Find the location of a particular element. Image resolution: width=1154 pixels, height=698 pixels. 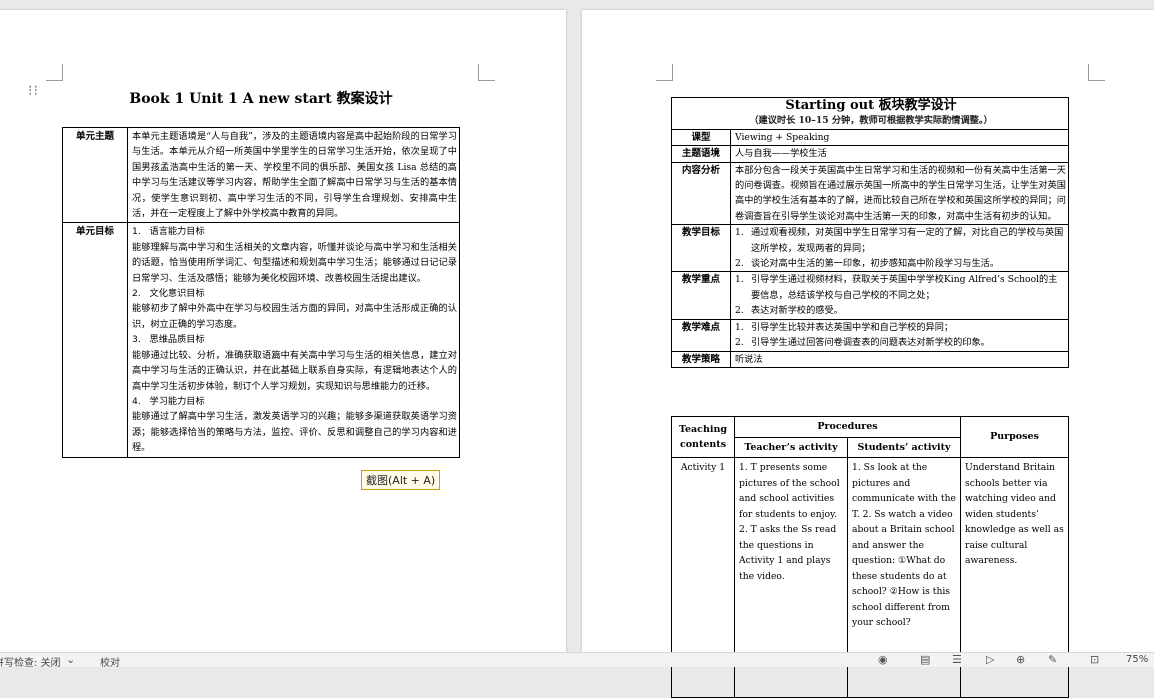

table-row: 主题语境 人与自我——学校生活 is located at coordinates (870, 154).